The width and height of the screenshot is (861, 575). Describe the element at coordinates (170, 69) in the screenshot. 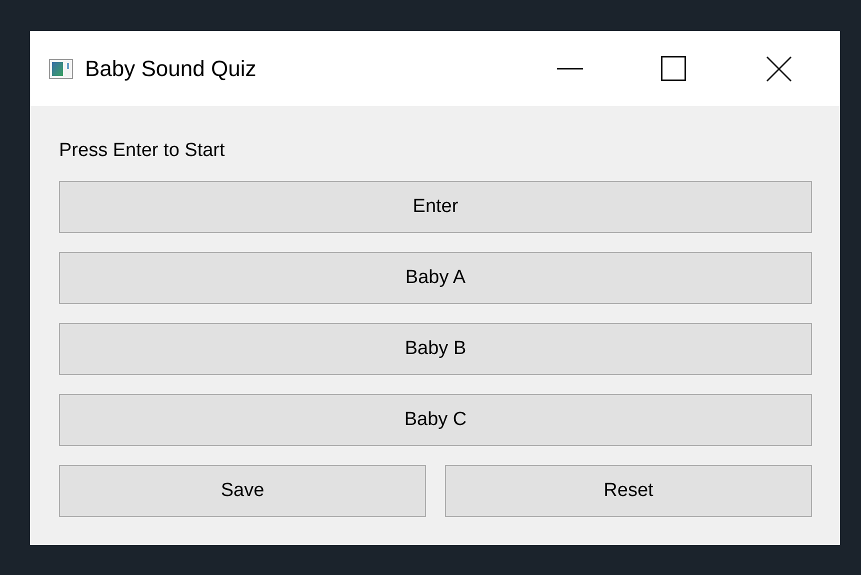

I see `window-title: Baby Sound Quiz` at that location.